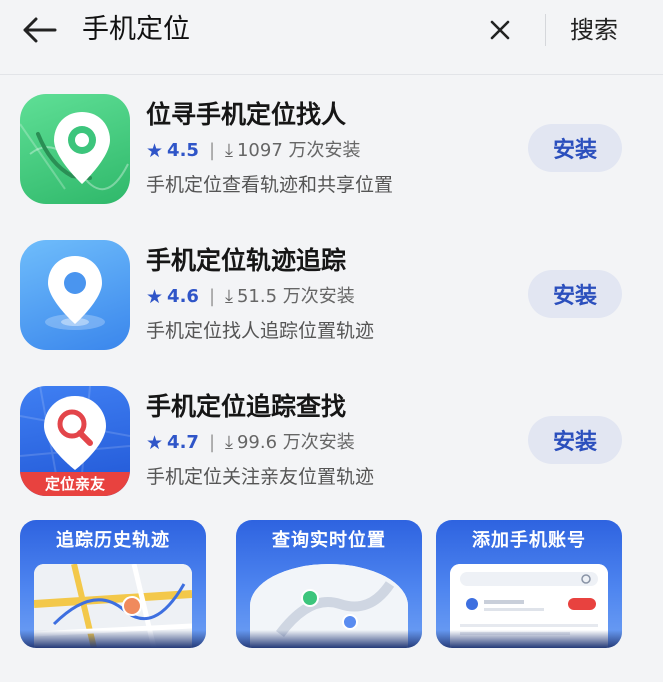  What do you see at coordinates (113, 584) in the screenshot?
I see `screenshot-card: 追踪历史轨迹` at bounding box center [113, 584].